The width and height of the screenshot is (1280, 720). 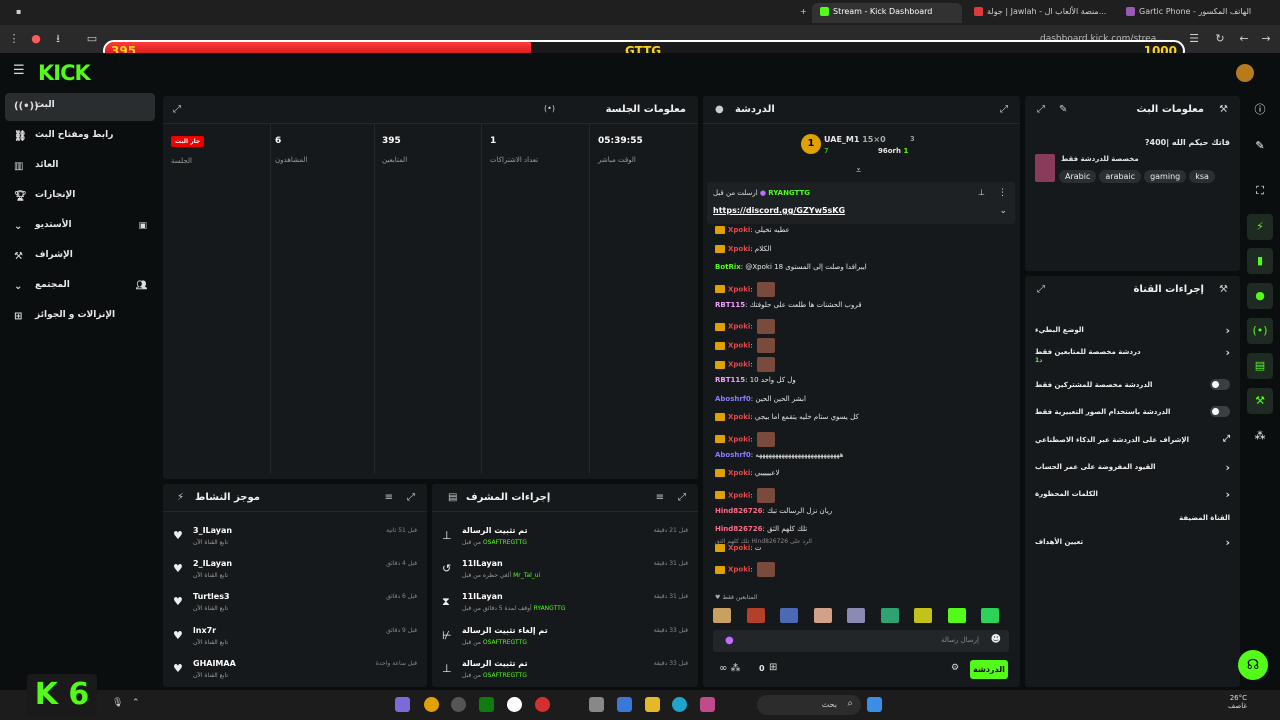 I want to click on activity-user: GHAIMAA, so click(x=214, y=663).